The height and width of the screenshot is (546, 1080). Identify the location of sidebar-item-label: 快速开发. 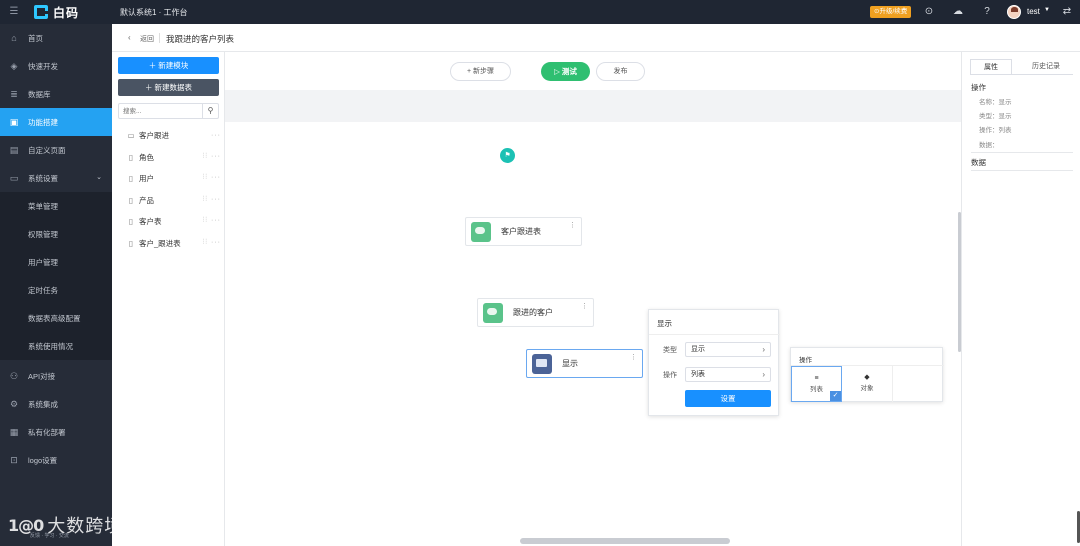
(43, 66).